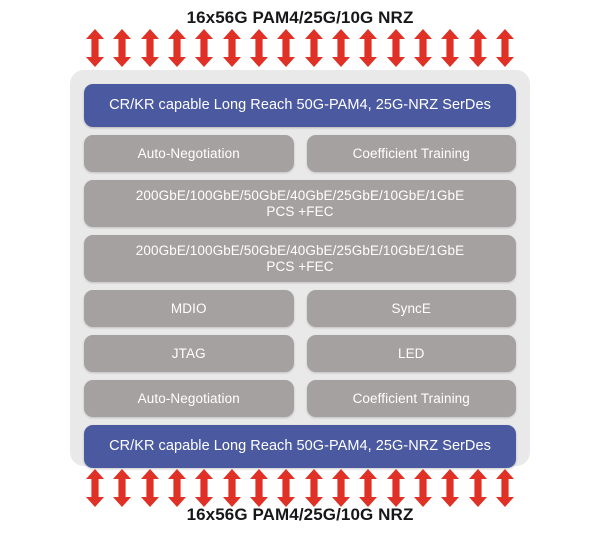 Image resolution: width=600 pixels, height=542 pixels. I want to click on bottom-arrow-strip, so click(300, 488).